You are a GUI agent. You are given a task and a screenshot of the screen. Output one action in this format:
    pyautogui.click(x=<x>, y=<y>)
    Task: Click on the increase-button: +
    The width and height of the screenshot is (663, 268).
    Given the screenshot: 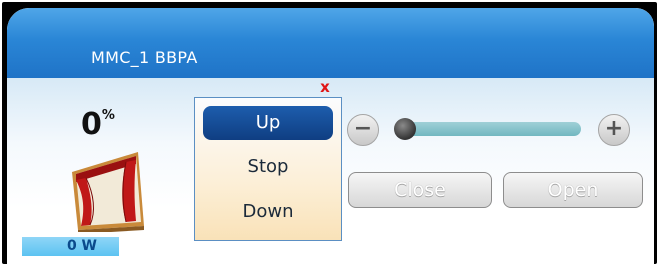 What is the action you would take?
    pyautogui.click(x=614, y=130)
    